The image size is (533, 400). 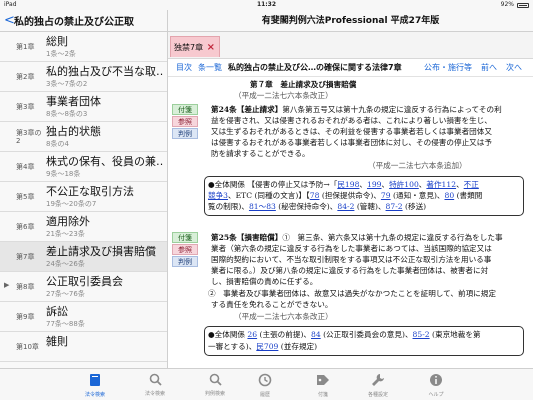 What do you see at coordinates (284, 334) in the screenshot?
I see `reference-text: (主張の前提)、` at bounding box center [284, 334].